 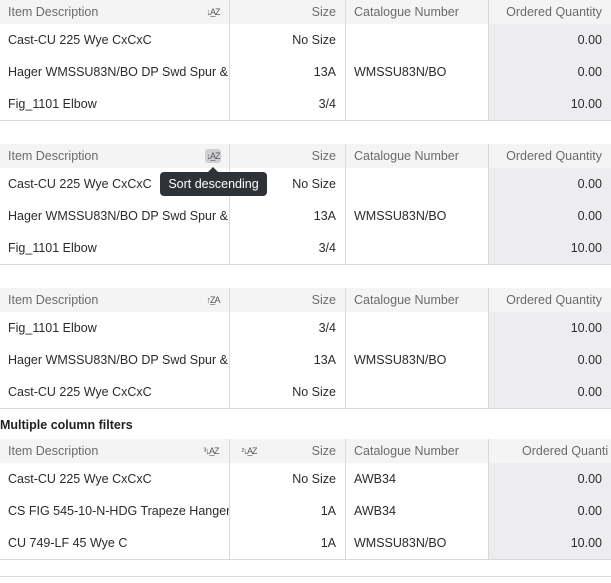 I want to click on table-row: Cast-CU 225 Wye CxCxC No Size AWB34 0.00, so click(x=305, y=479).